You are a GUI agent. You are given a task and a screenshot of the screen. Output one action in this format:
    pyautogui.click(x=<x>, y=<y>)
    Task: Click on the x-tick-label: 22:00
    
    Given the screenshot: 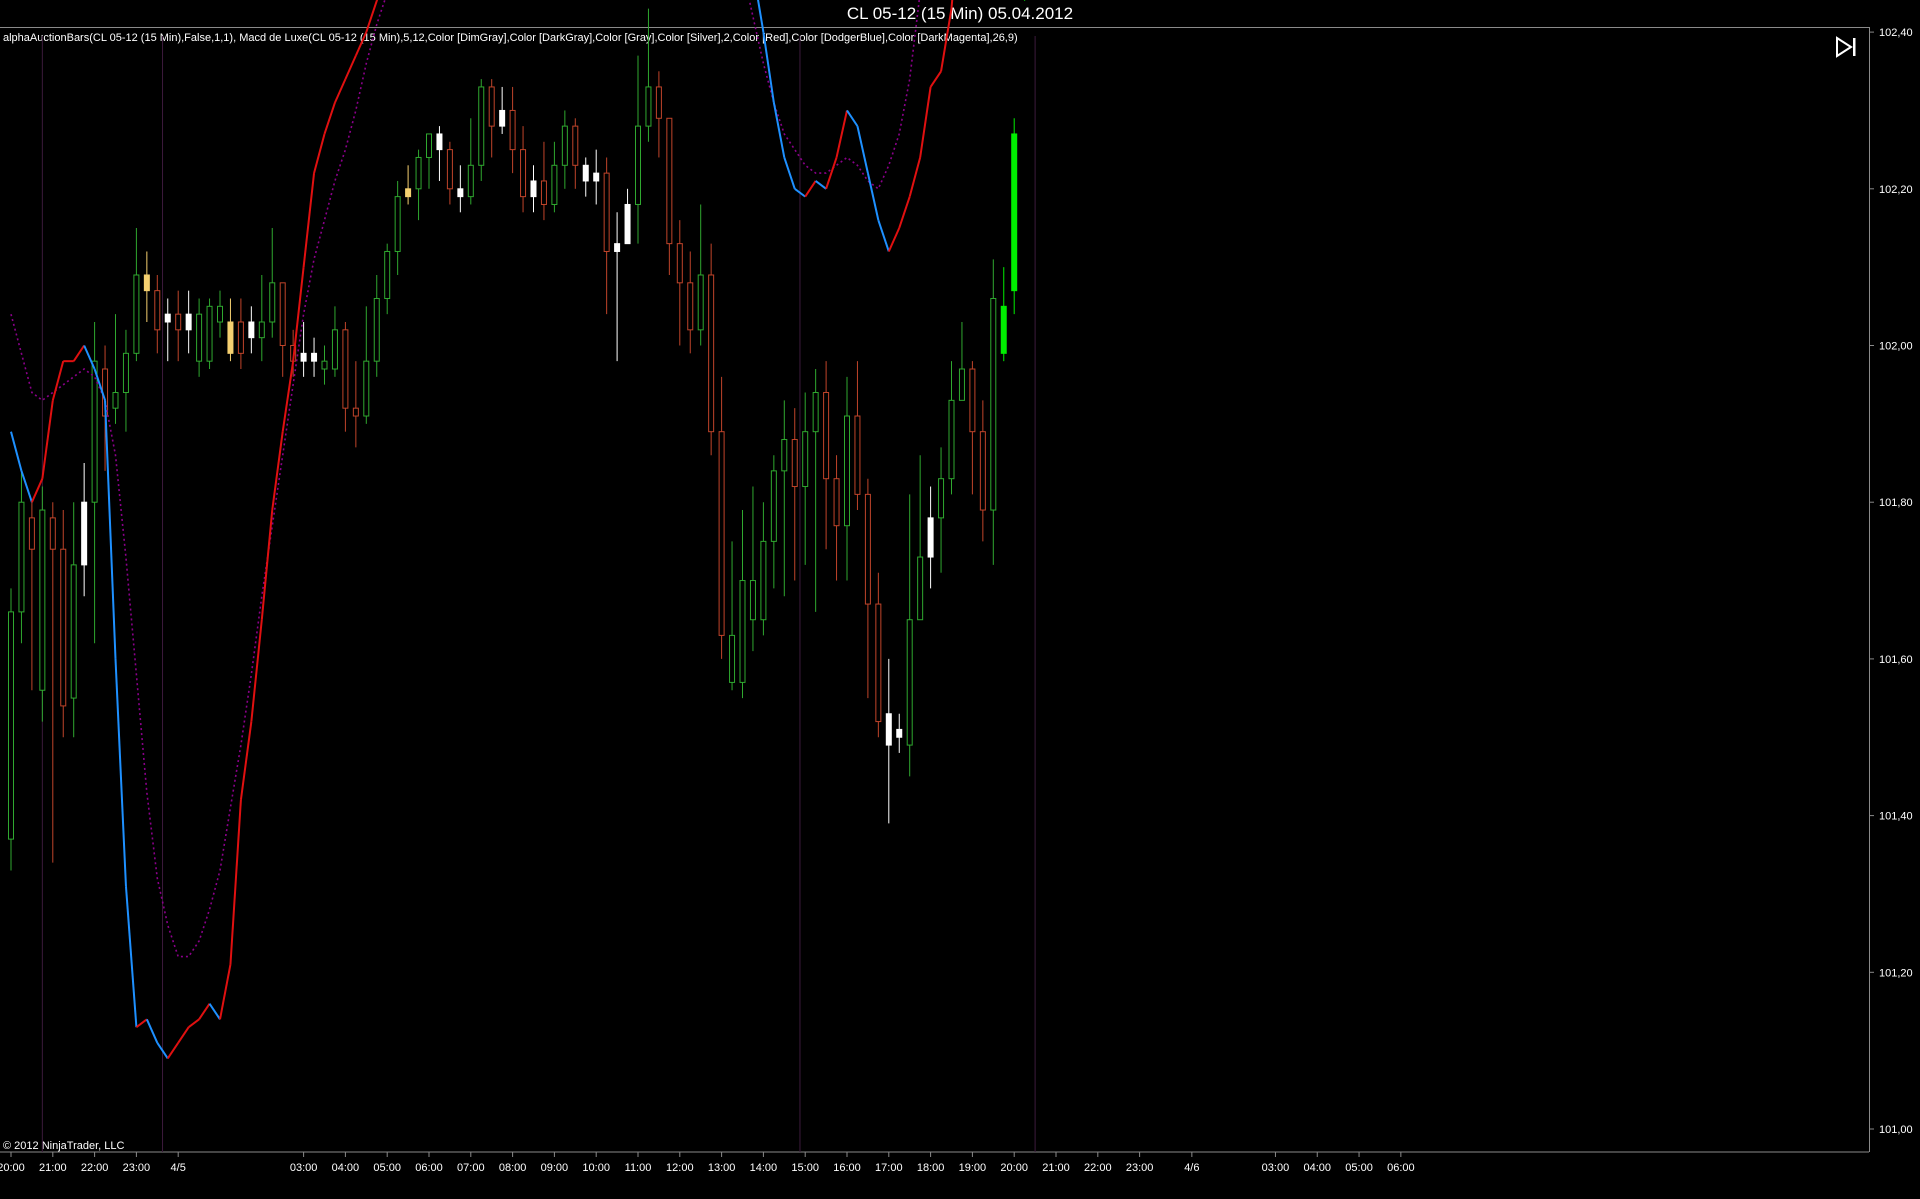 What is the action you would take?
    pyautogui.click(x=1098, y=1168)
    